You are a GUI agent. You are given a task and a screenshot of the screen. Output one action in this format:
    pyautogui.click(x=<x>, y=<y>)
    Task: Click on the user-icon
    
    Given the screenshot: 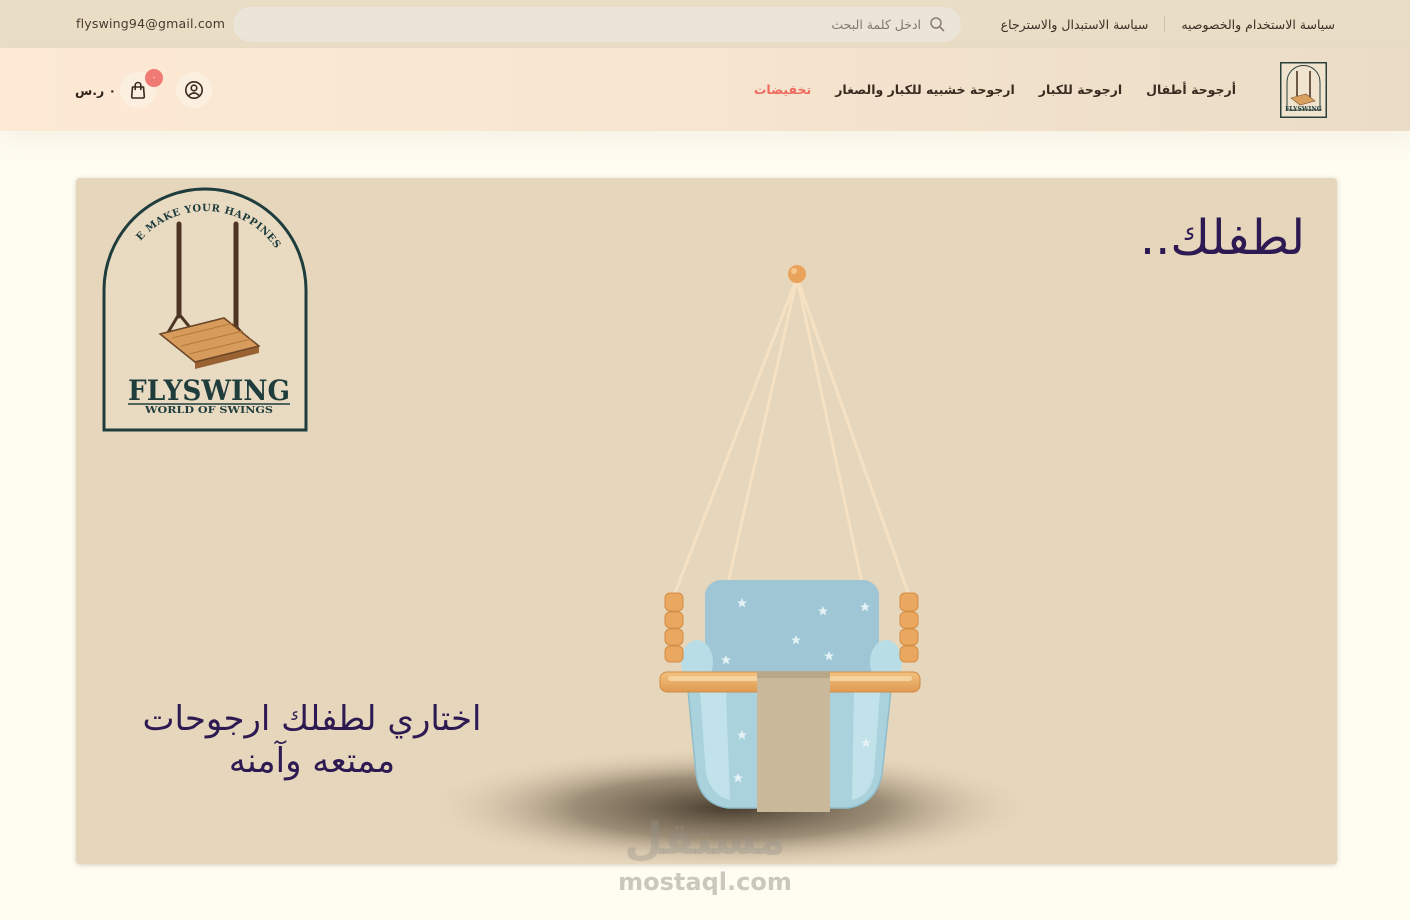 What is the action you would take?
    pyautogui.click(x=194, y=90)
    